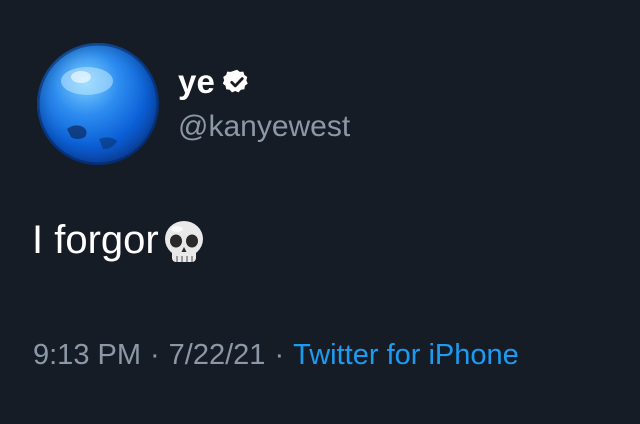 The width and height of the screenshot is (640, 424). I want to click on tweet-date: 7/22/21, so click(217, 355).